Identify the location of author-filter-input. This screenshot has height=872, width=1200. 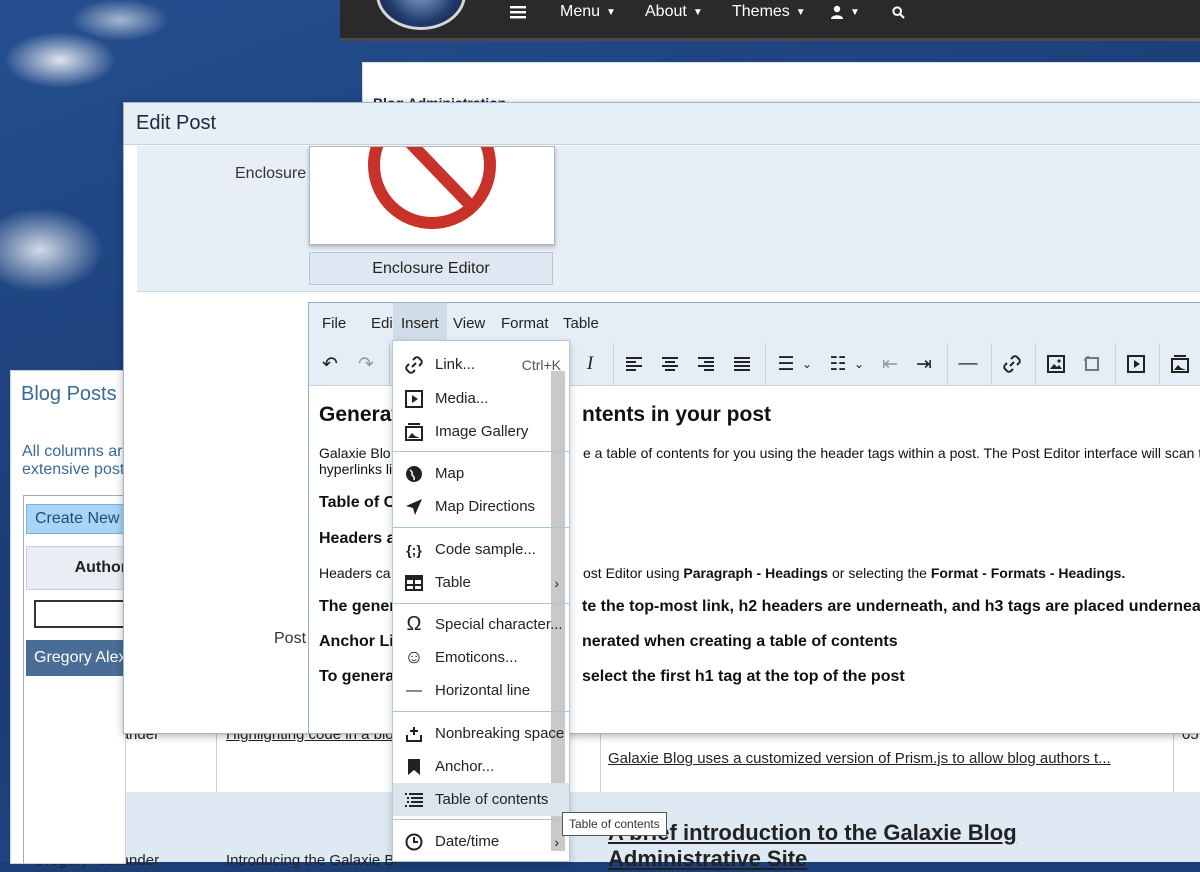
(79, 614).